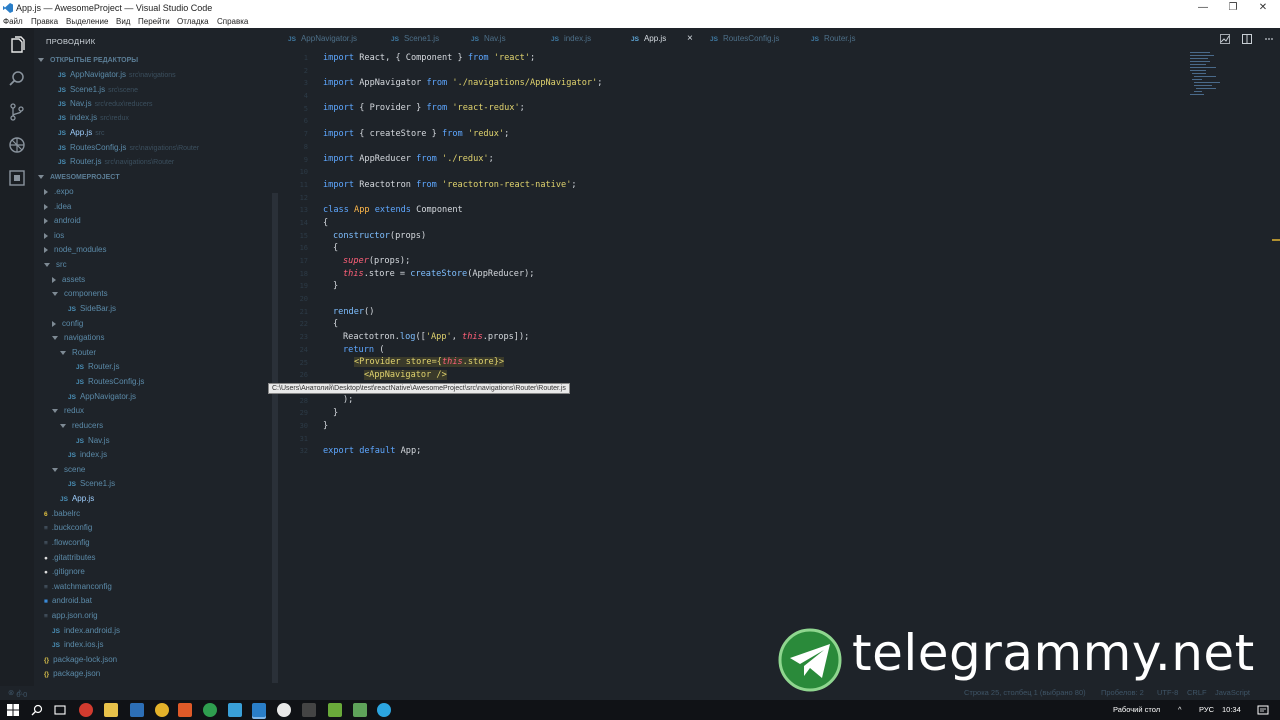 Image resolution: width=1280 pixels, height=720 pixels. I want to click on line-number: 15, so click(303, 236).